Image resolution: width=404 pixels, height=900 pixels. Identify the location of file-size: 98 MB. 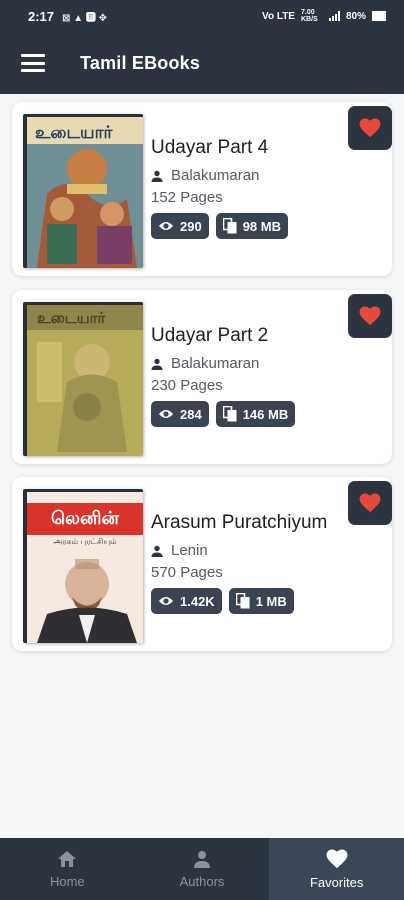
(261, 226).